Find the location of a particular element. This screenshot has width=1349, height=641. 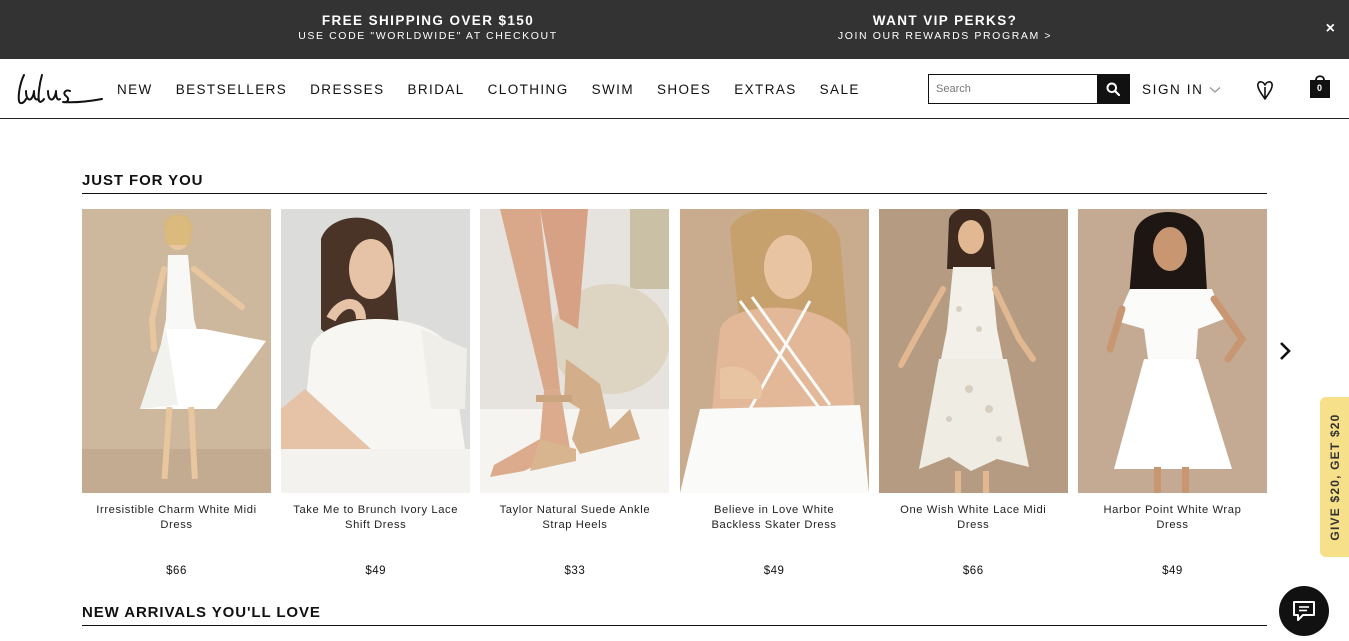

product-name: Taylor Natural Suede Ankle Strap Heels is located at coordinates (574, 529).